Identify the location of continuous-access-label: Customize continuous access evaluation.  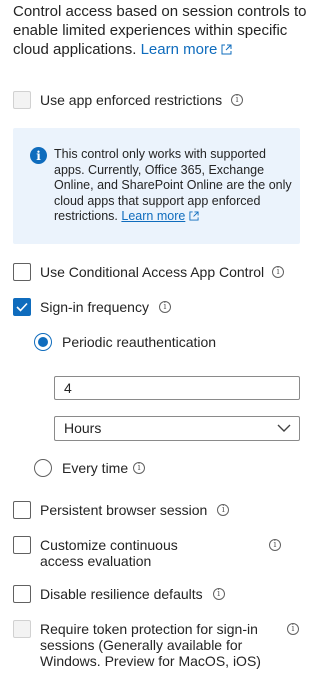
(109, 553).